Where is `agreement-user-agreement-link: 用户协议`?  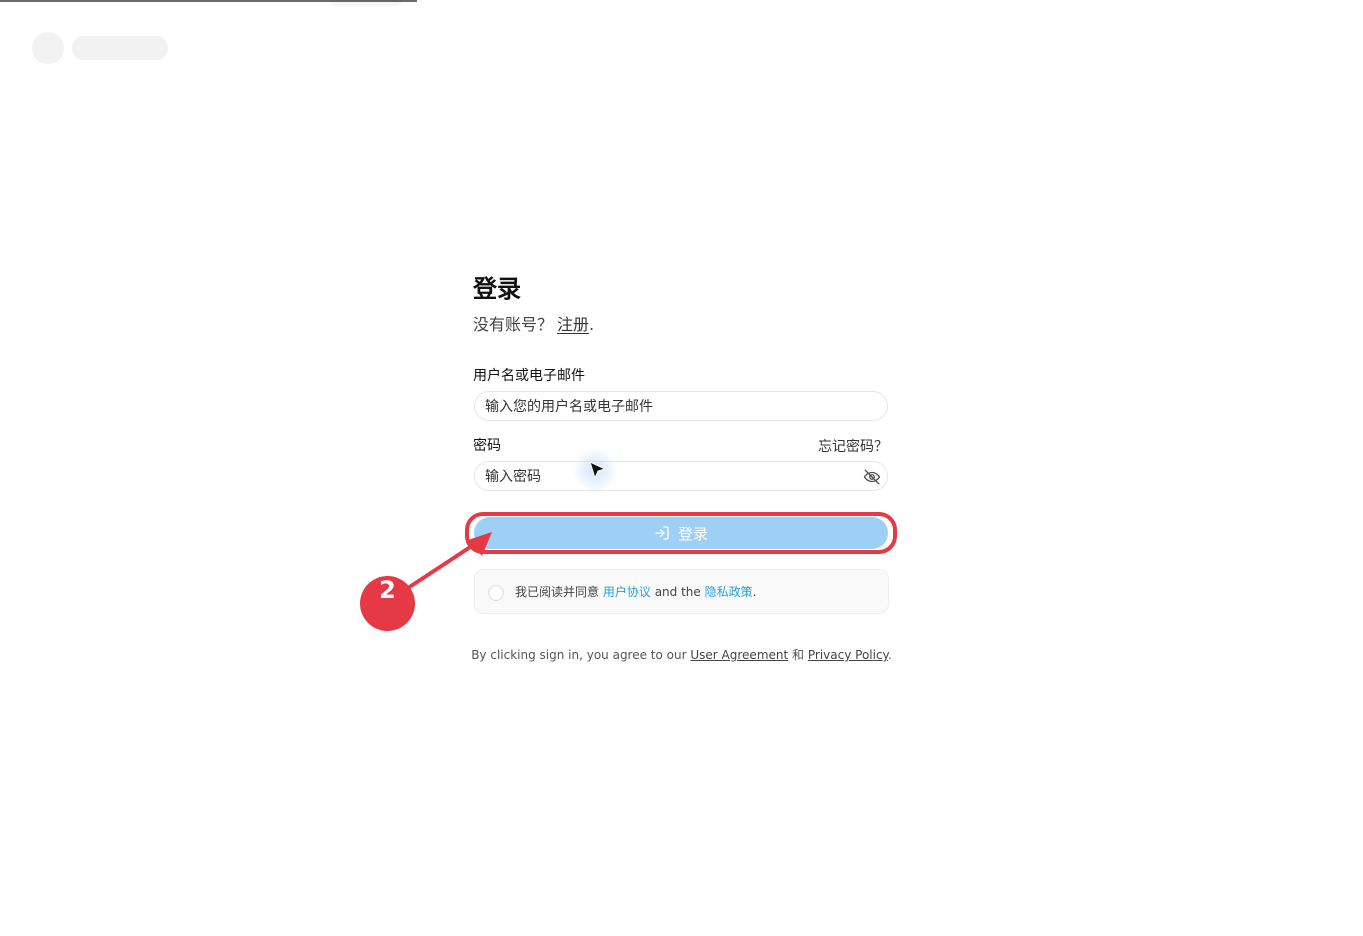
agreement-user-agreement-link: 用户协议 is located at coordinates (627, 592).